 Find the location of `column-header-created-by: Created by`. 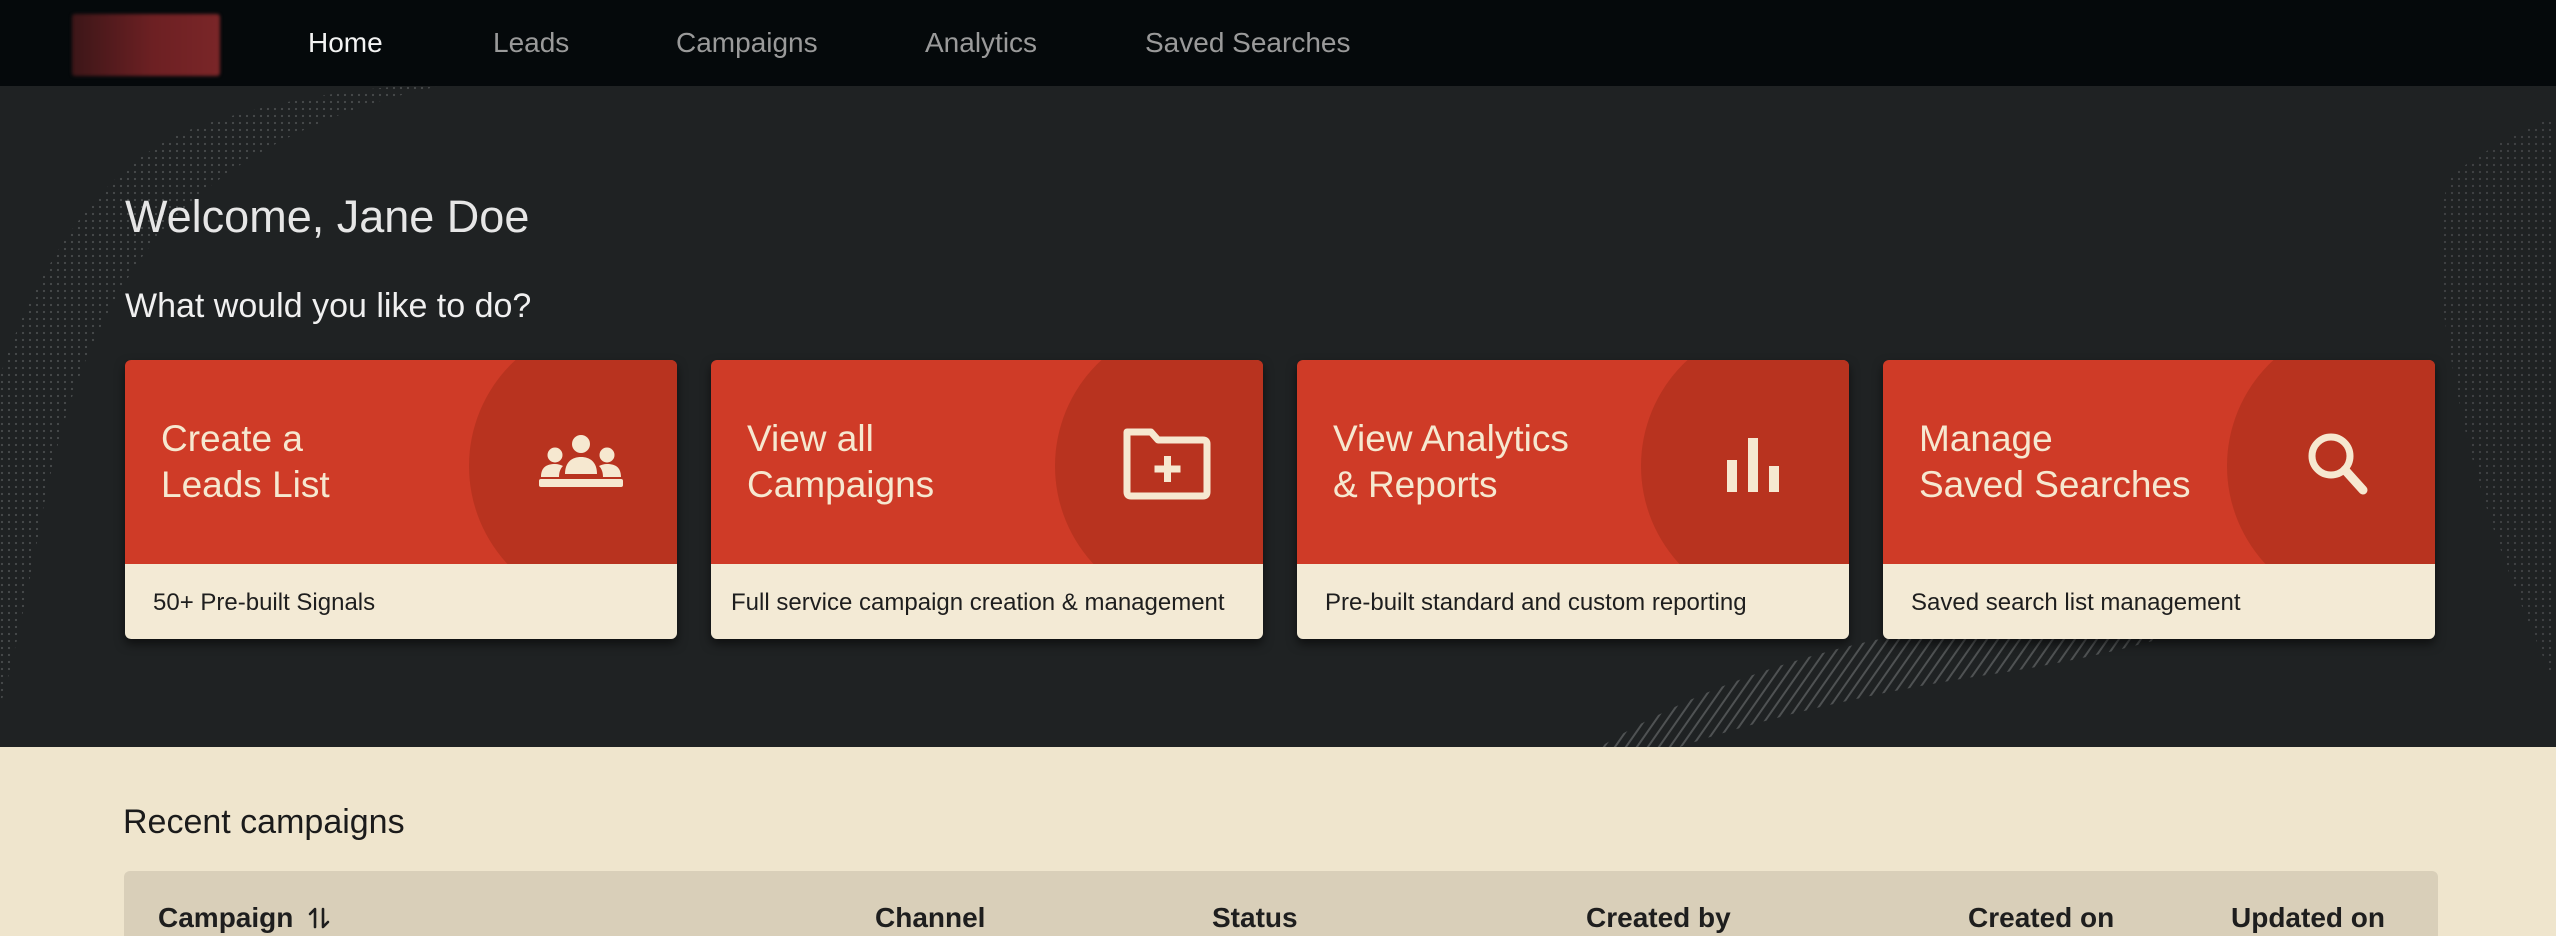

column-header-created-by: Created by is located at coordinates (1658, 918).